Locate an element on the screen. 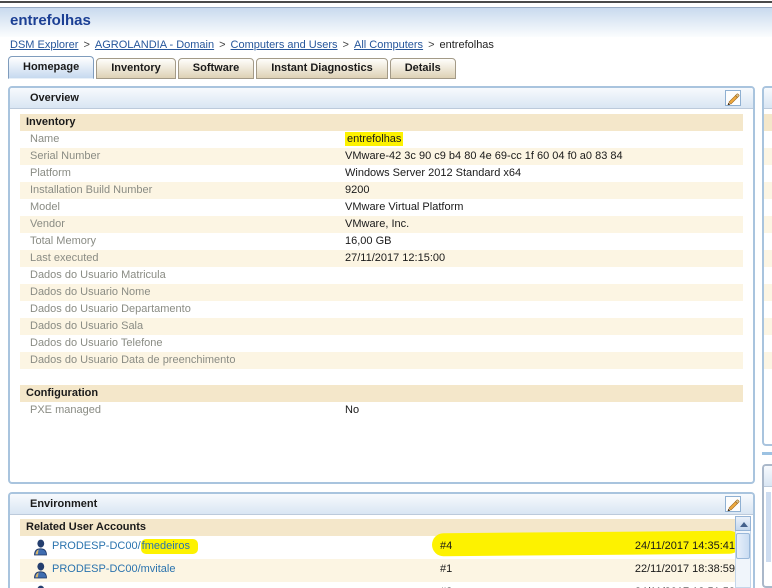 This screenshot has height=588, width=772. tab-instant-diagnostics: Instant Diagnostics is located at coordinates (322, 68).